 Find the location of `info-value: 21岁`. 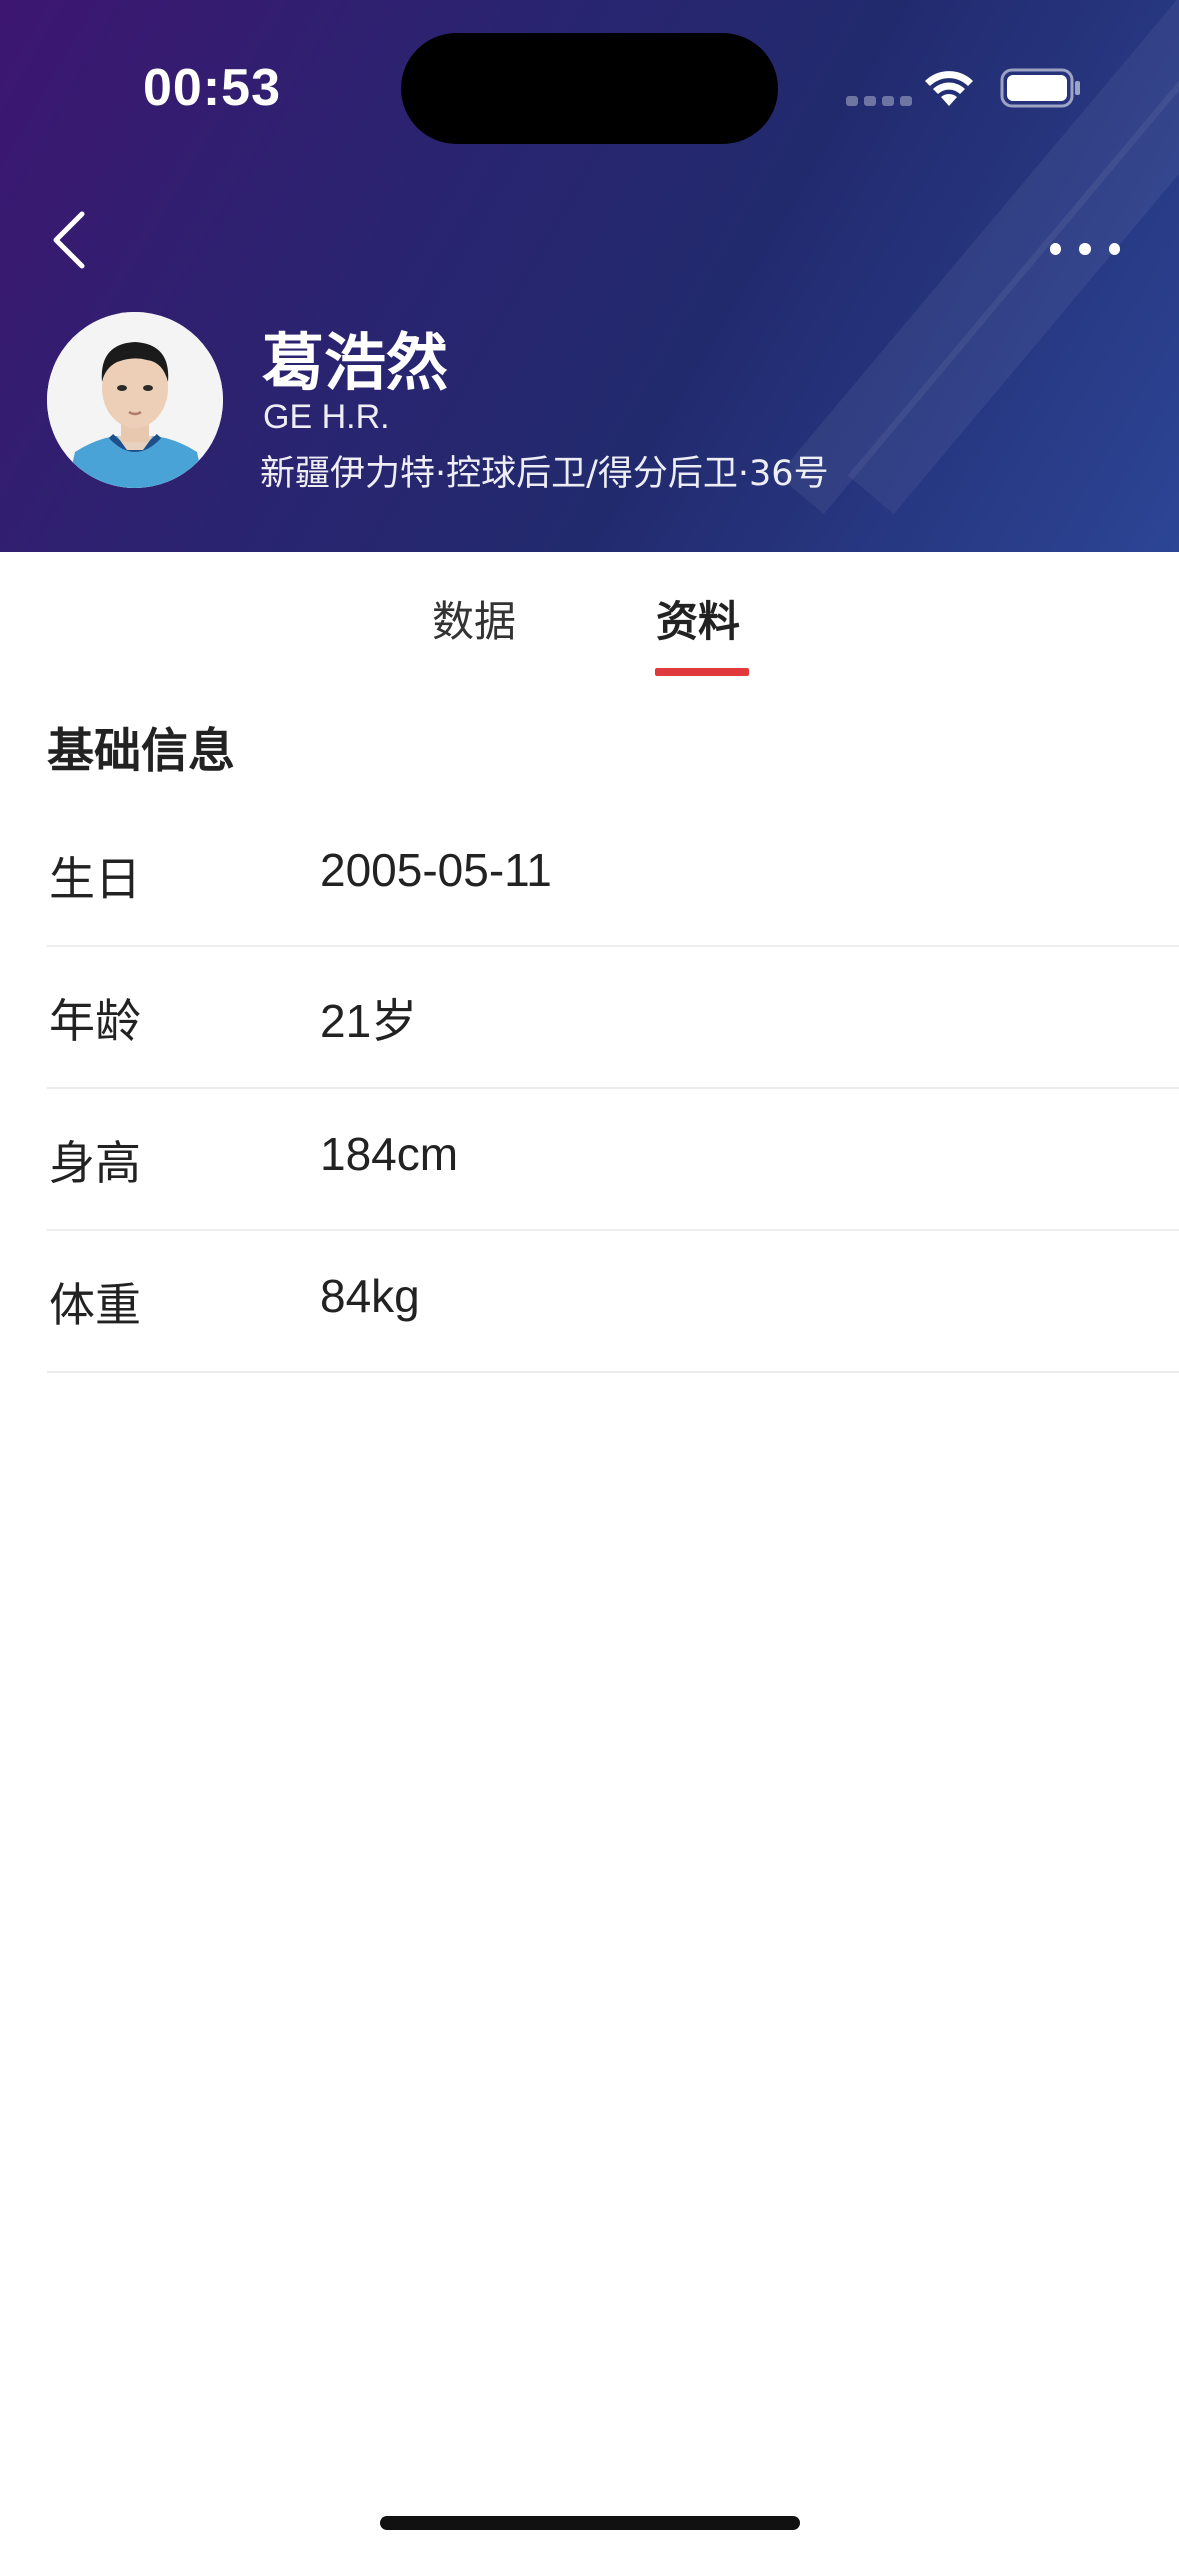

info-value: 21岁 is located at coordinates (369, 1021).